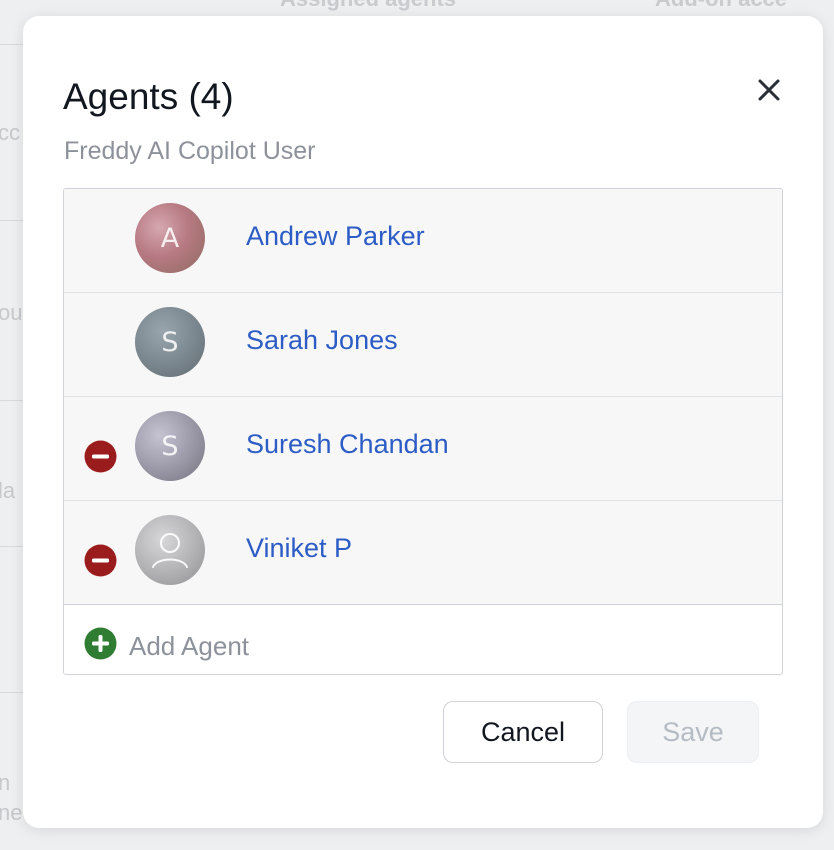  I want to click on avatar, so click(170, 550).